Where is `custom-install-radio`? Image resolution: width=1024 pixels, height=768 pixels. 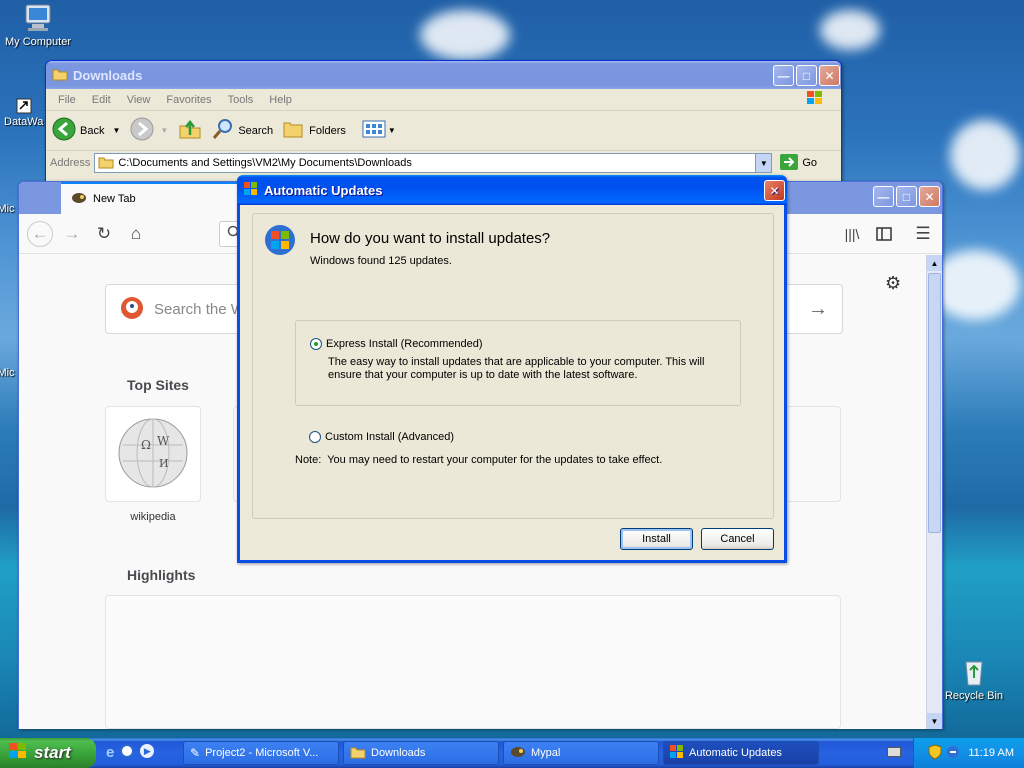
custom-install-radio is located at coordinates (315, 437).